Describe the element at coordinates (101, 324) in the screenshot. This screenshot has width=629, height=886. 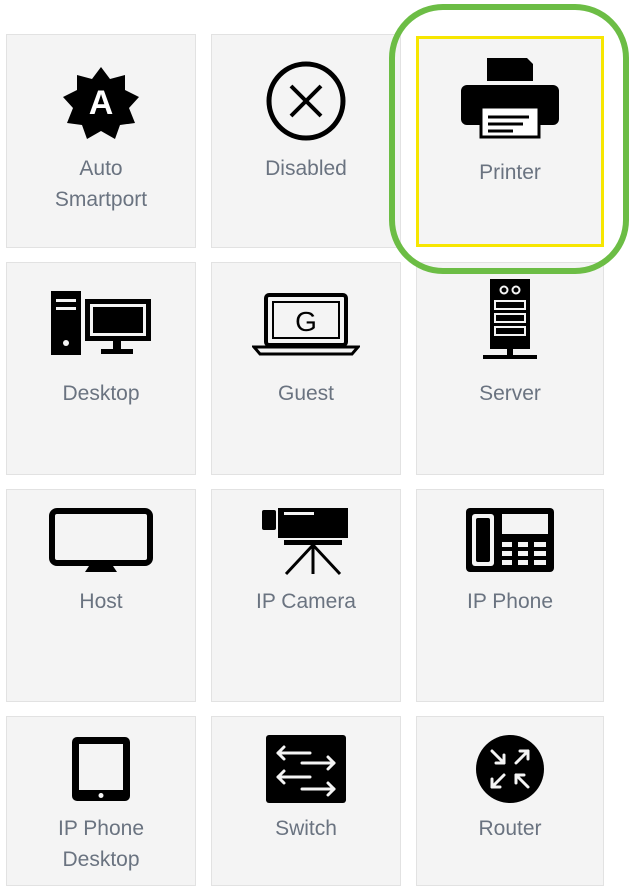
I see `desktop-icon` at that location.